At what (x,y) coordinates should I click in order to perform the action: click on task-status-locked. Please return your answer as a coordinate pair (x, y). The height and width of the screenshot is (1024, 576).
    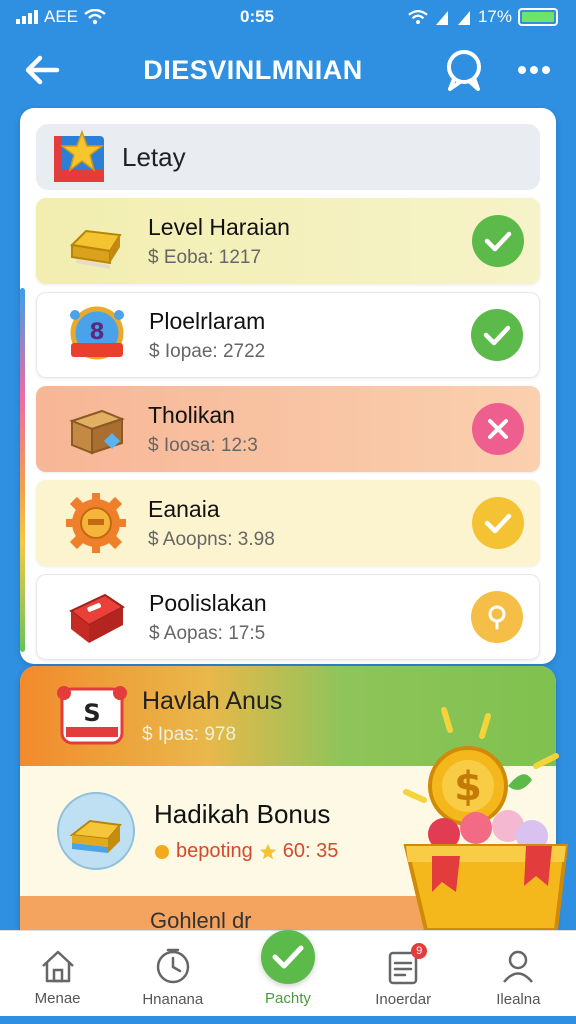
    Looking at the image, I should click on (497, 617).